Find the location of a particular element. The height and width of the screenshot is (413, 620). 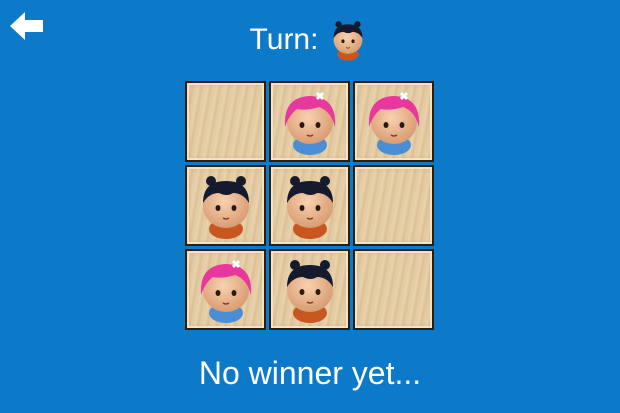

boy-avatar-icon is located at coordinates (348, 41).